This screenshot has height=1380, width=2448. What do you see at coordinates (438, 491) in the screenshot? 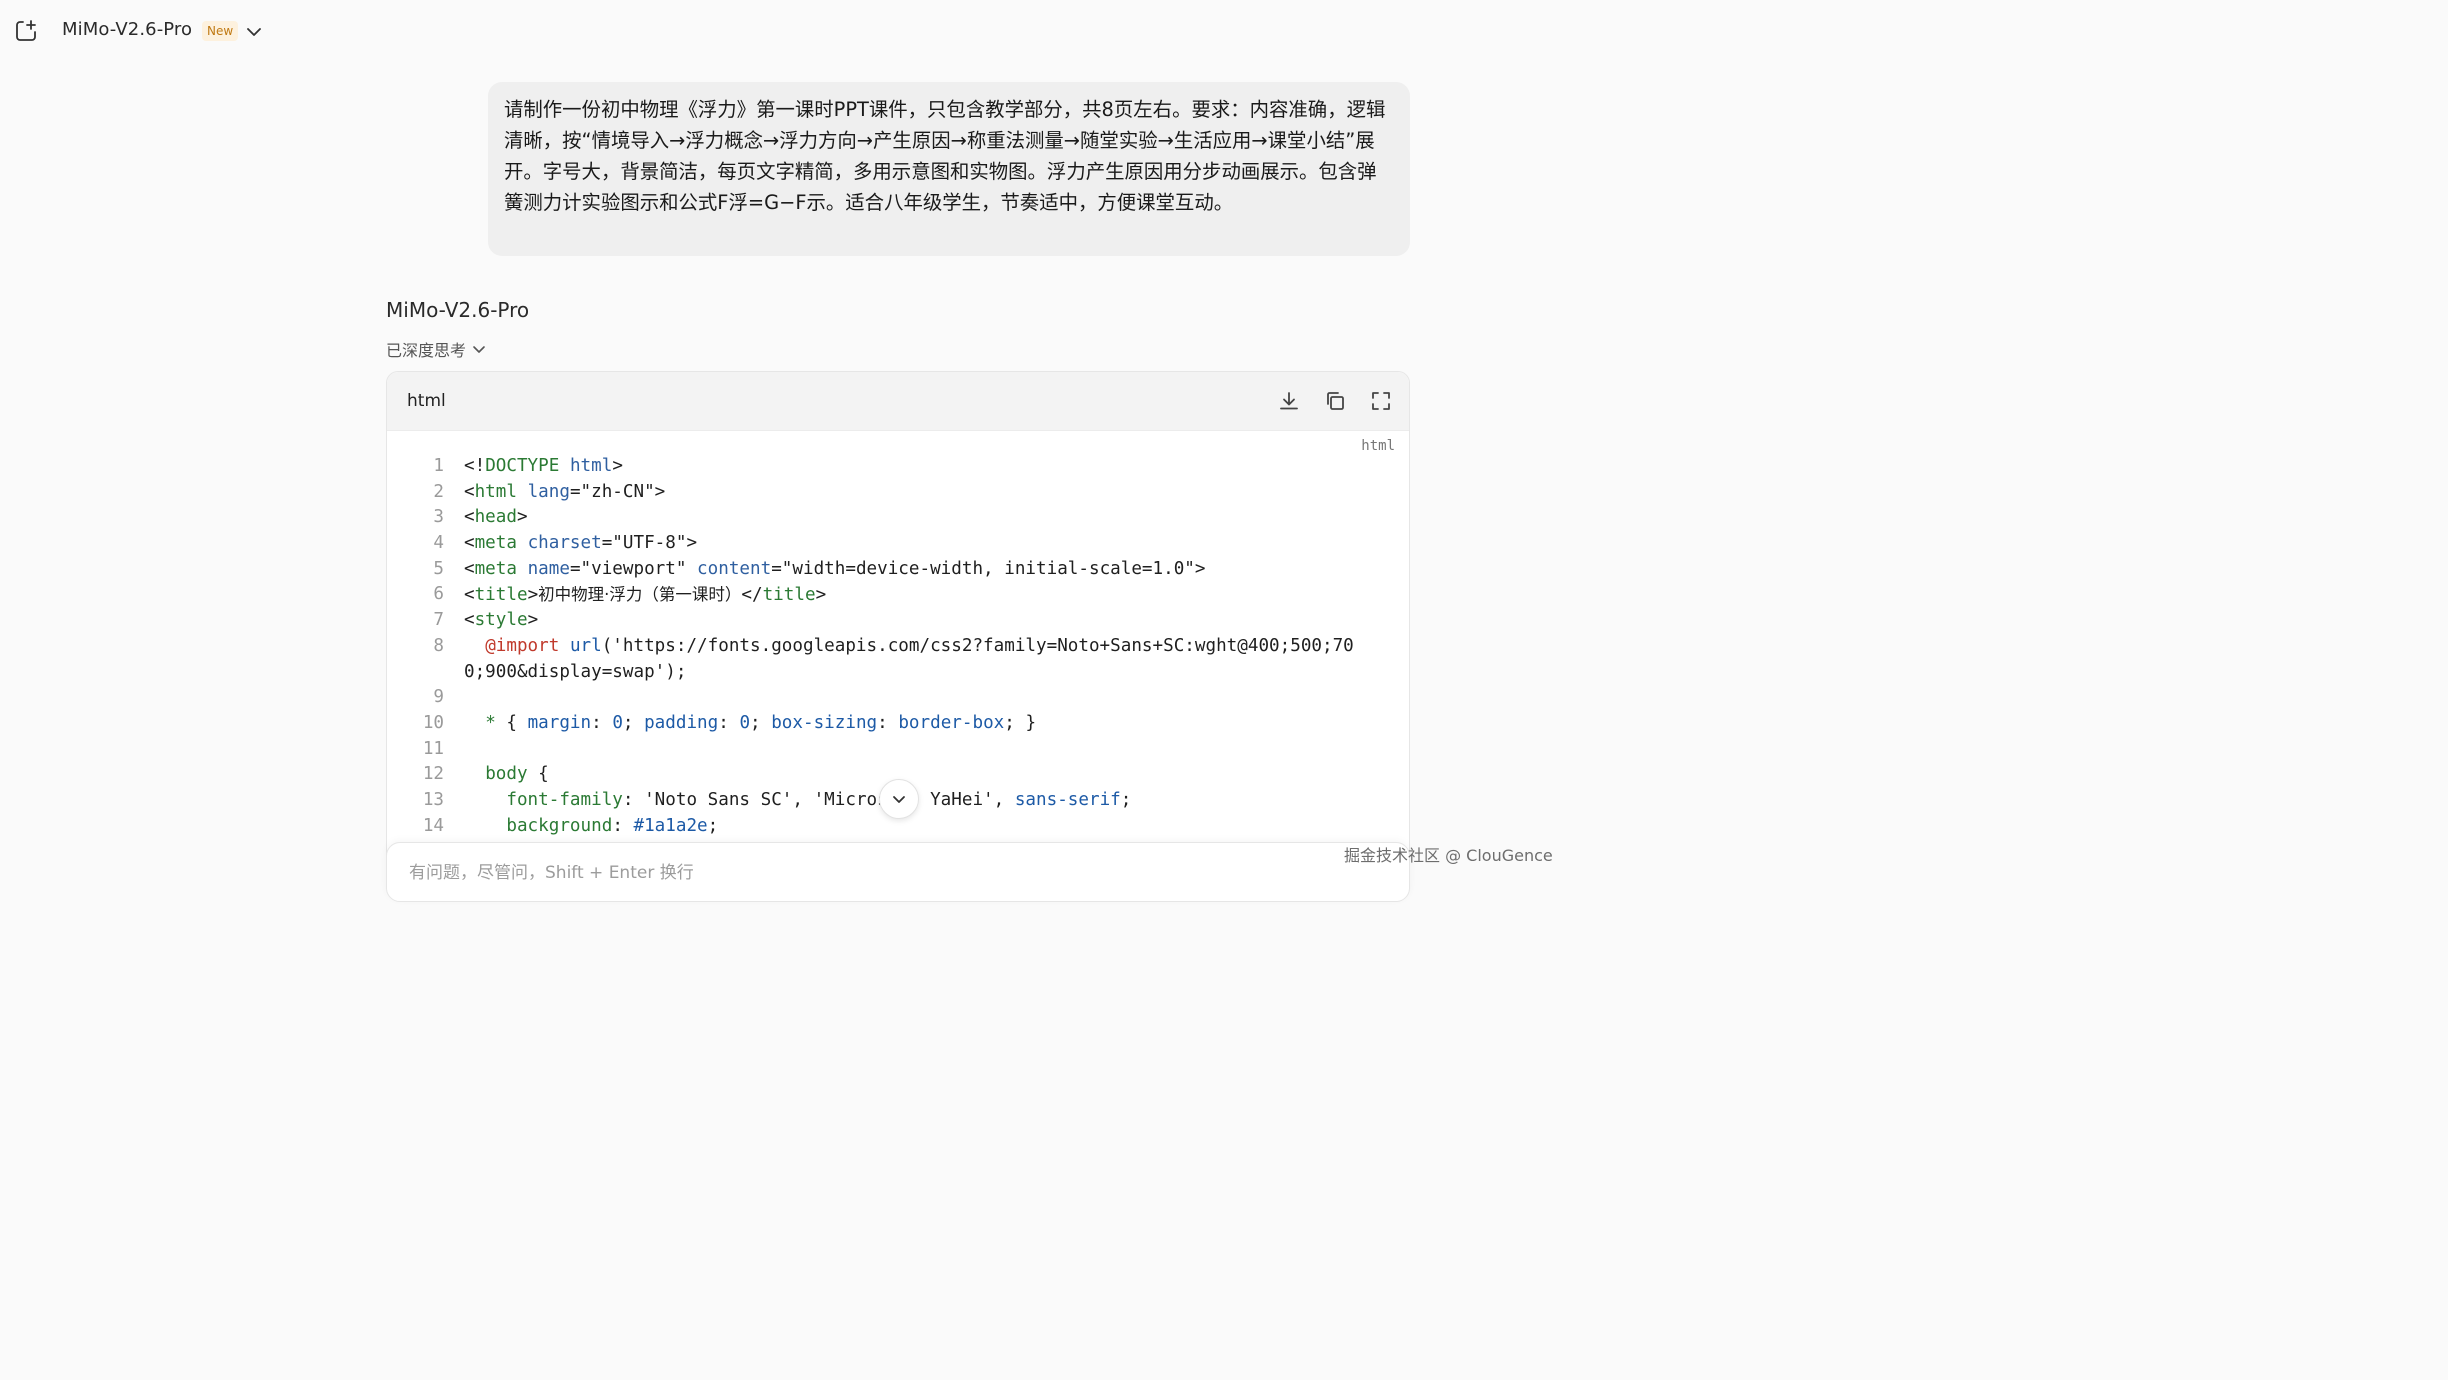
I see `line-number: 2` at bounding box center [438, 491].